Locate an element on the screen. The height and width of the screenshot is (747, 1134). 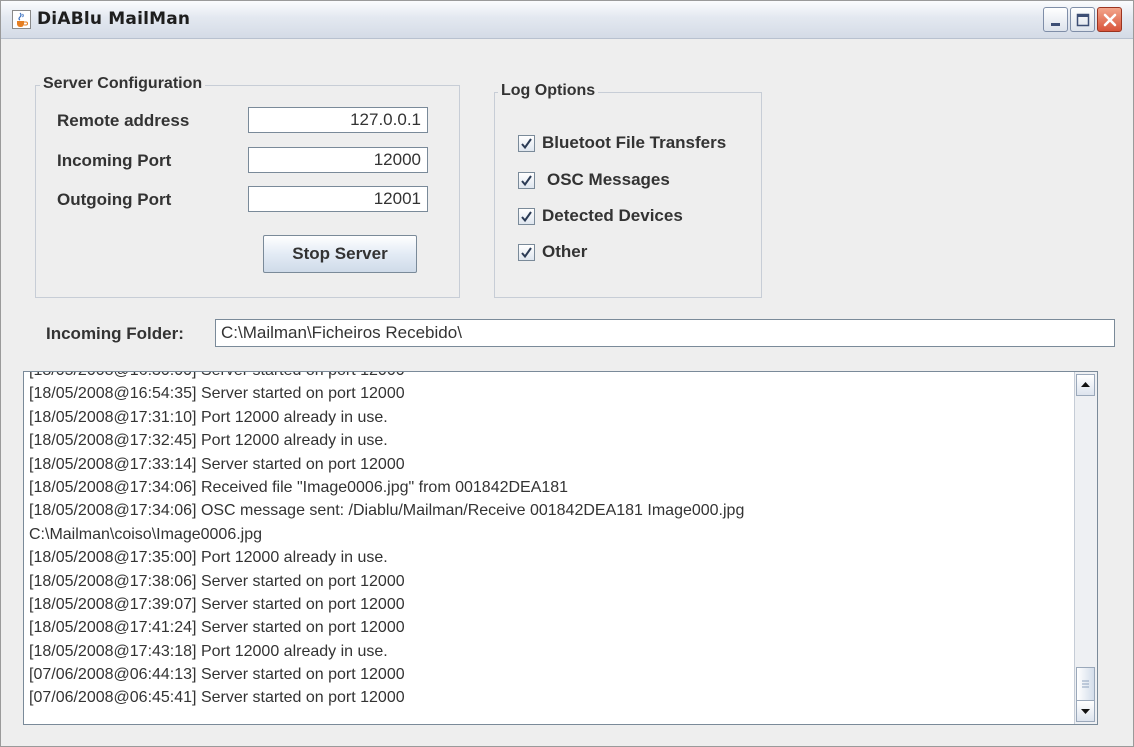
remote-address-label: Remote address is located at coordinates (123, 120).